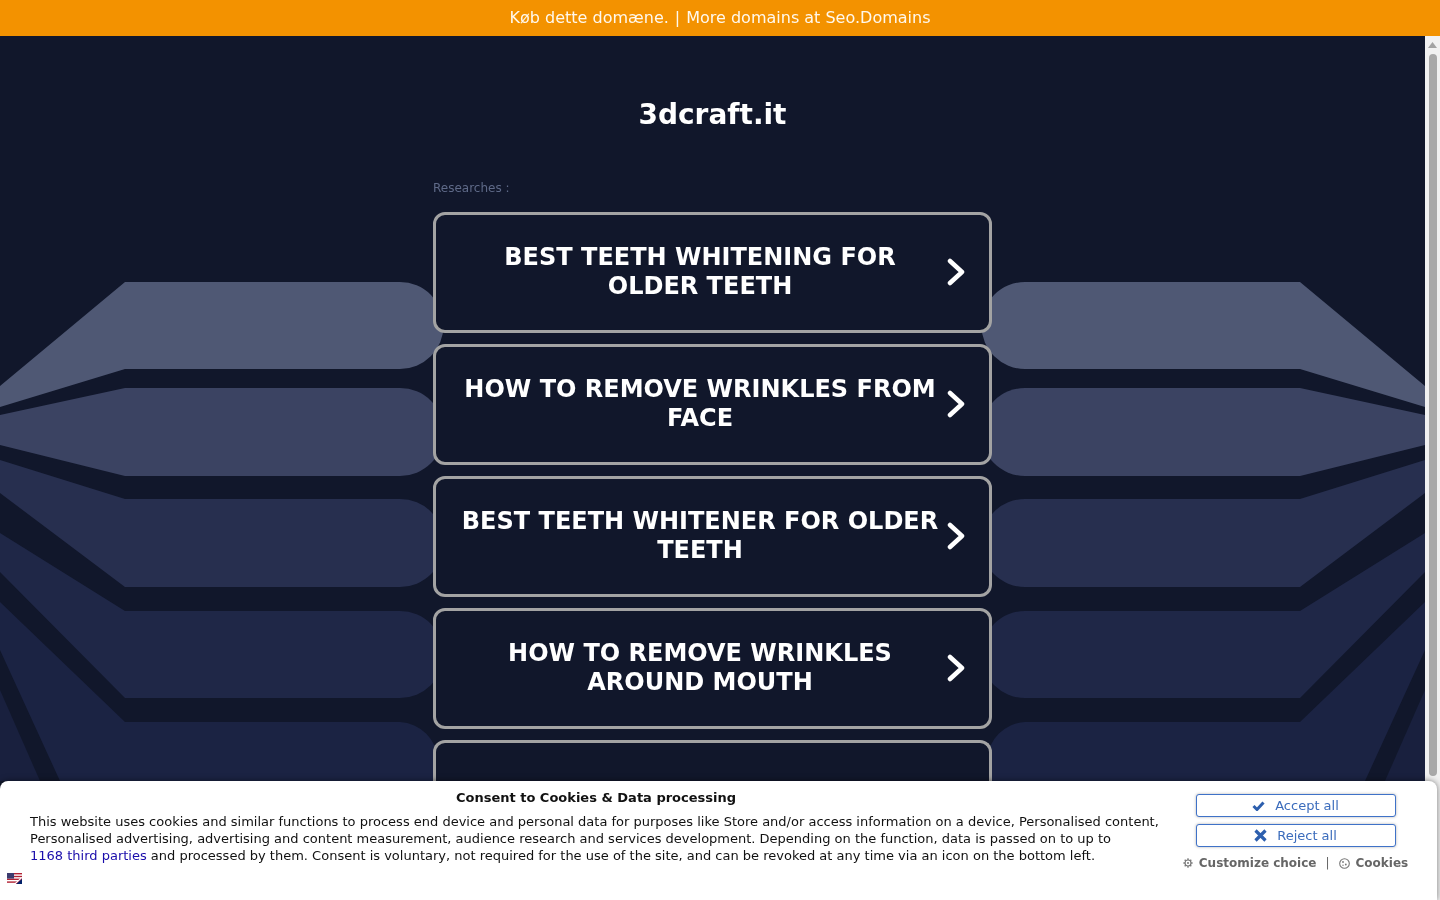 This screenshot has width=1440, height=900. What do you see at coordinates (1261, 835) in the screenshot?
I see `close-icon` at bounding box center [1261, 835].